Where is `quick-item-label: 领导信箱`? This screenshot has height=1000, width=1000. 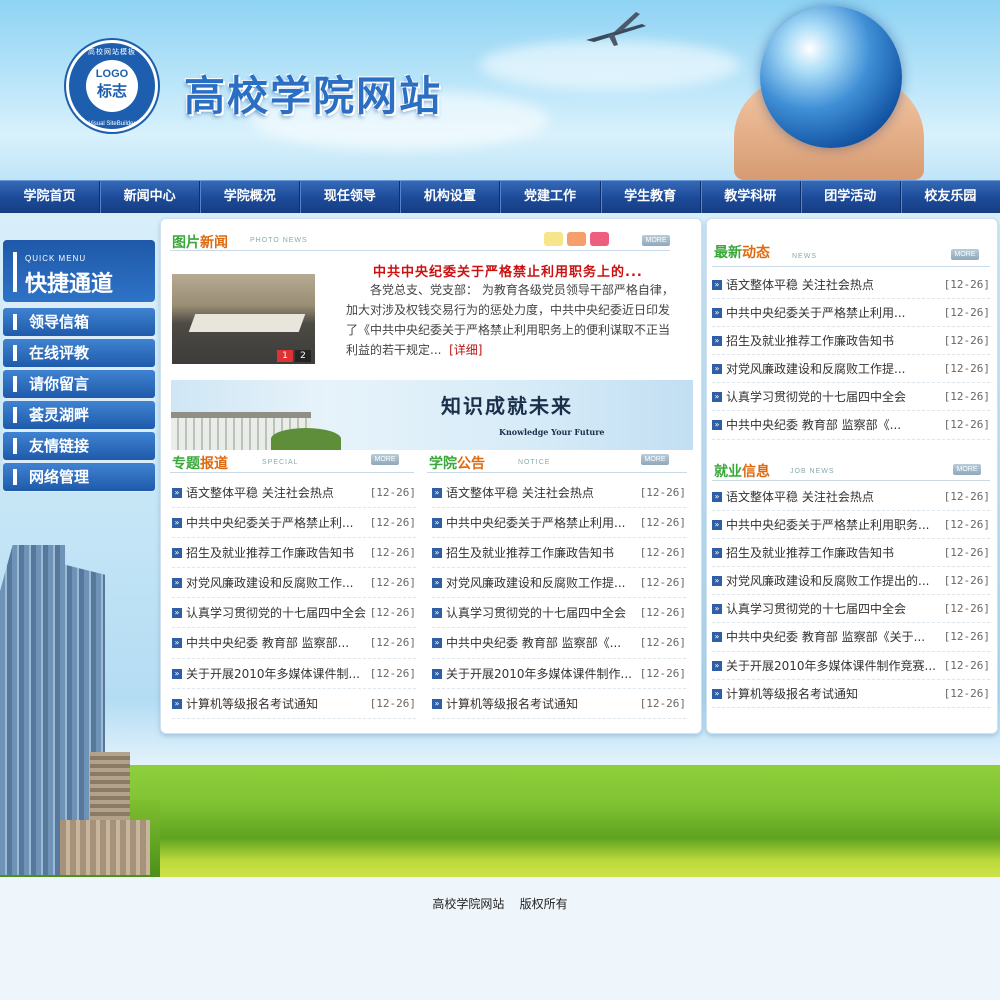 quick-item-label: 领导信箱 is located at coordinates (59, 322).